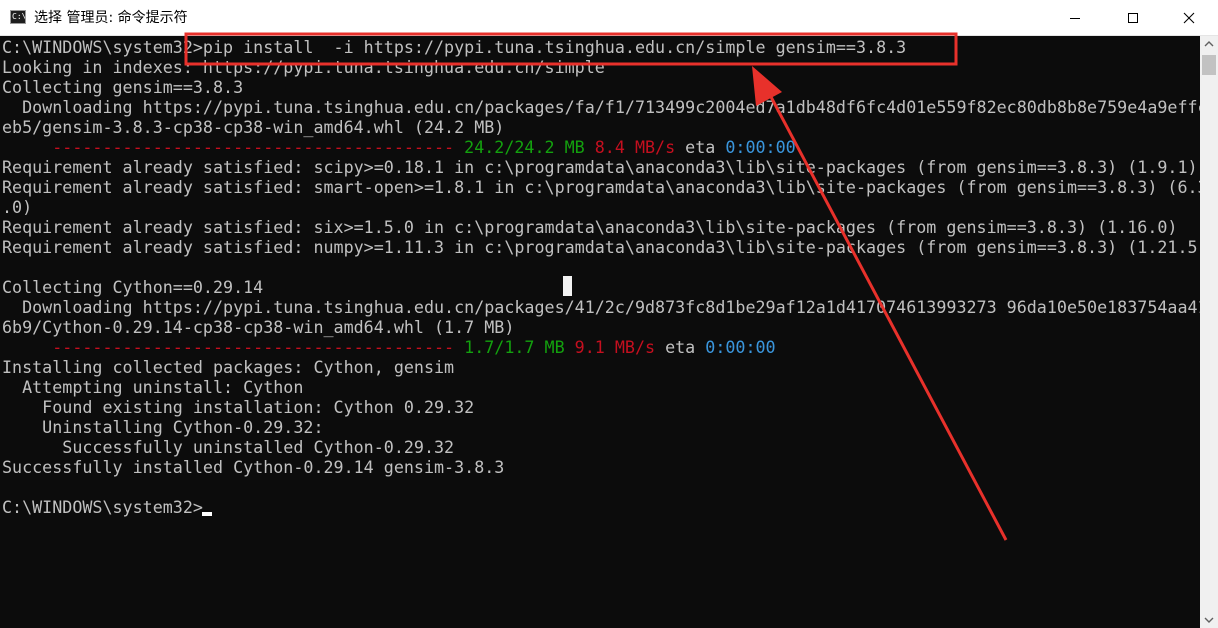 This screenshot has width=1218, height=628. I want to click on console-line: Collecting gensim==3.8.3, so click(122, 87).